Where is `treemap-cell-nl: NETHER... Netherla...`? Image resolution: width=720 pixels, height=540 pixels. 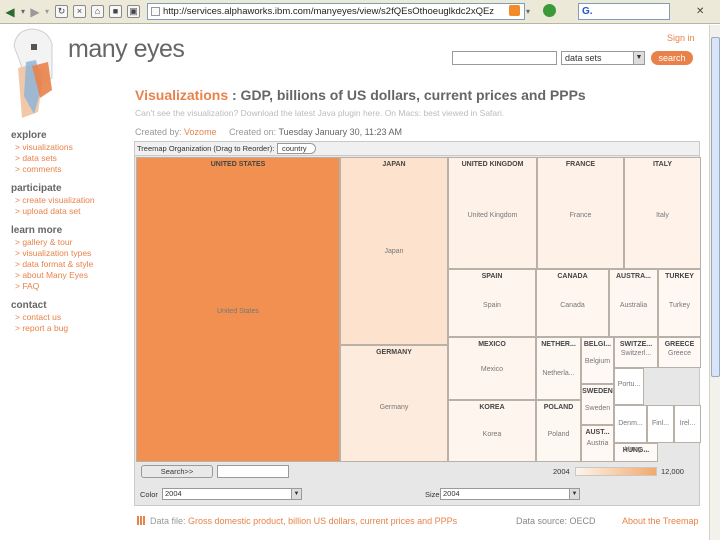 treemap-cell-nl: NETHER... Netherla... is located at coordinates (558, 368).